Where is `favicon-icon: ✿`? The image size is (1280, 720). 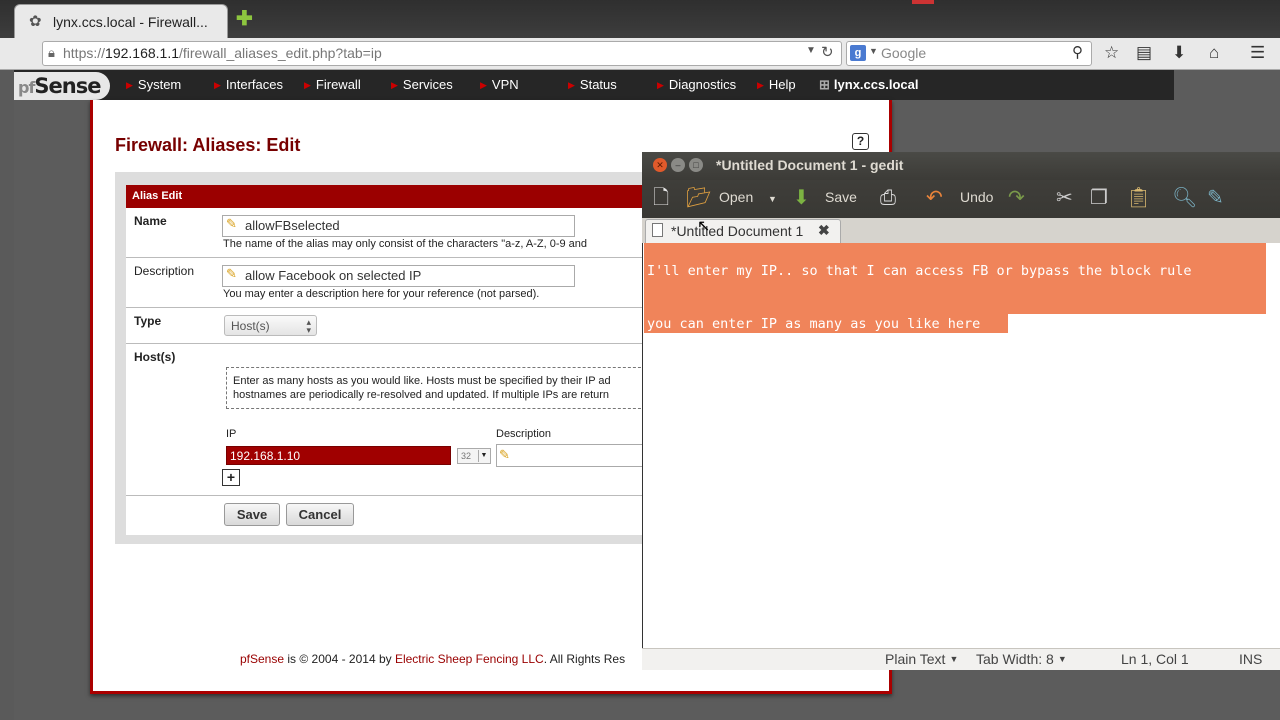
favicon-icon: ✿ is located at coordinates (35, 21).